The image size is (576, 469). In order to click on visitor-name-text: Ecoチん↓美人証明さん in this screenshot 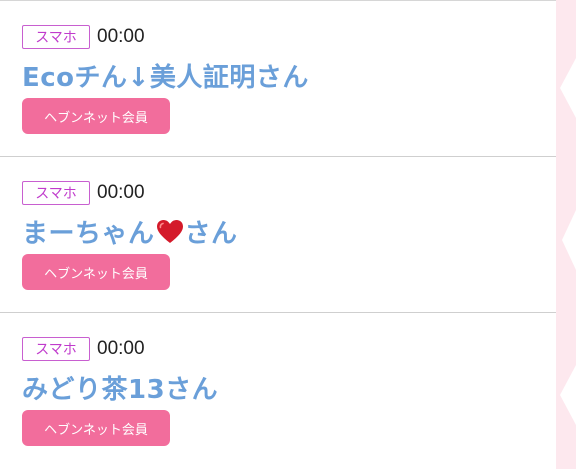, I will do `click(165, 78)`.